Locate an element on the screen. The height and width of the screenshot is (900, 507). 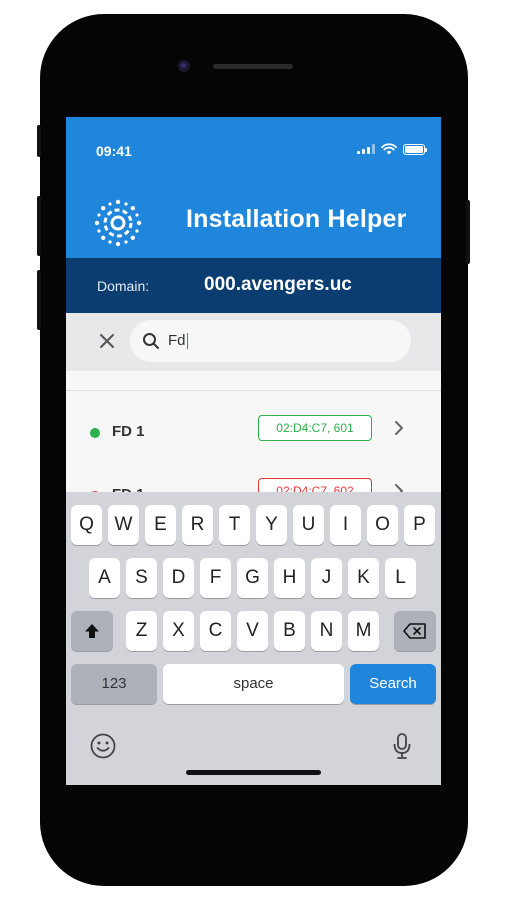
key-t: T is located at coordinates (234, 525).